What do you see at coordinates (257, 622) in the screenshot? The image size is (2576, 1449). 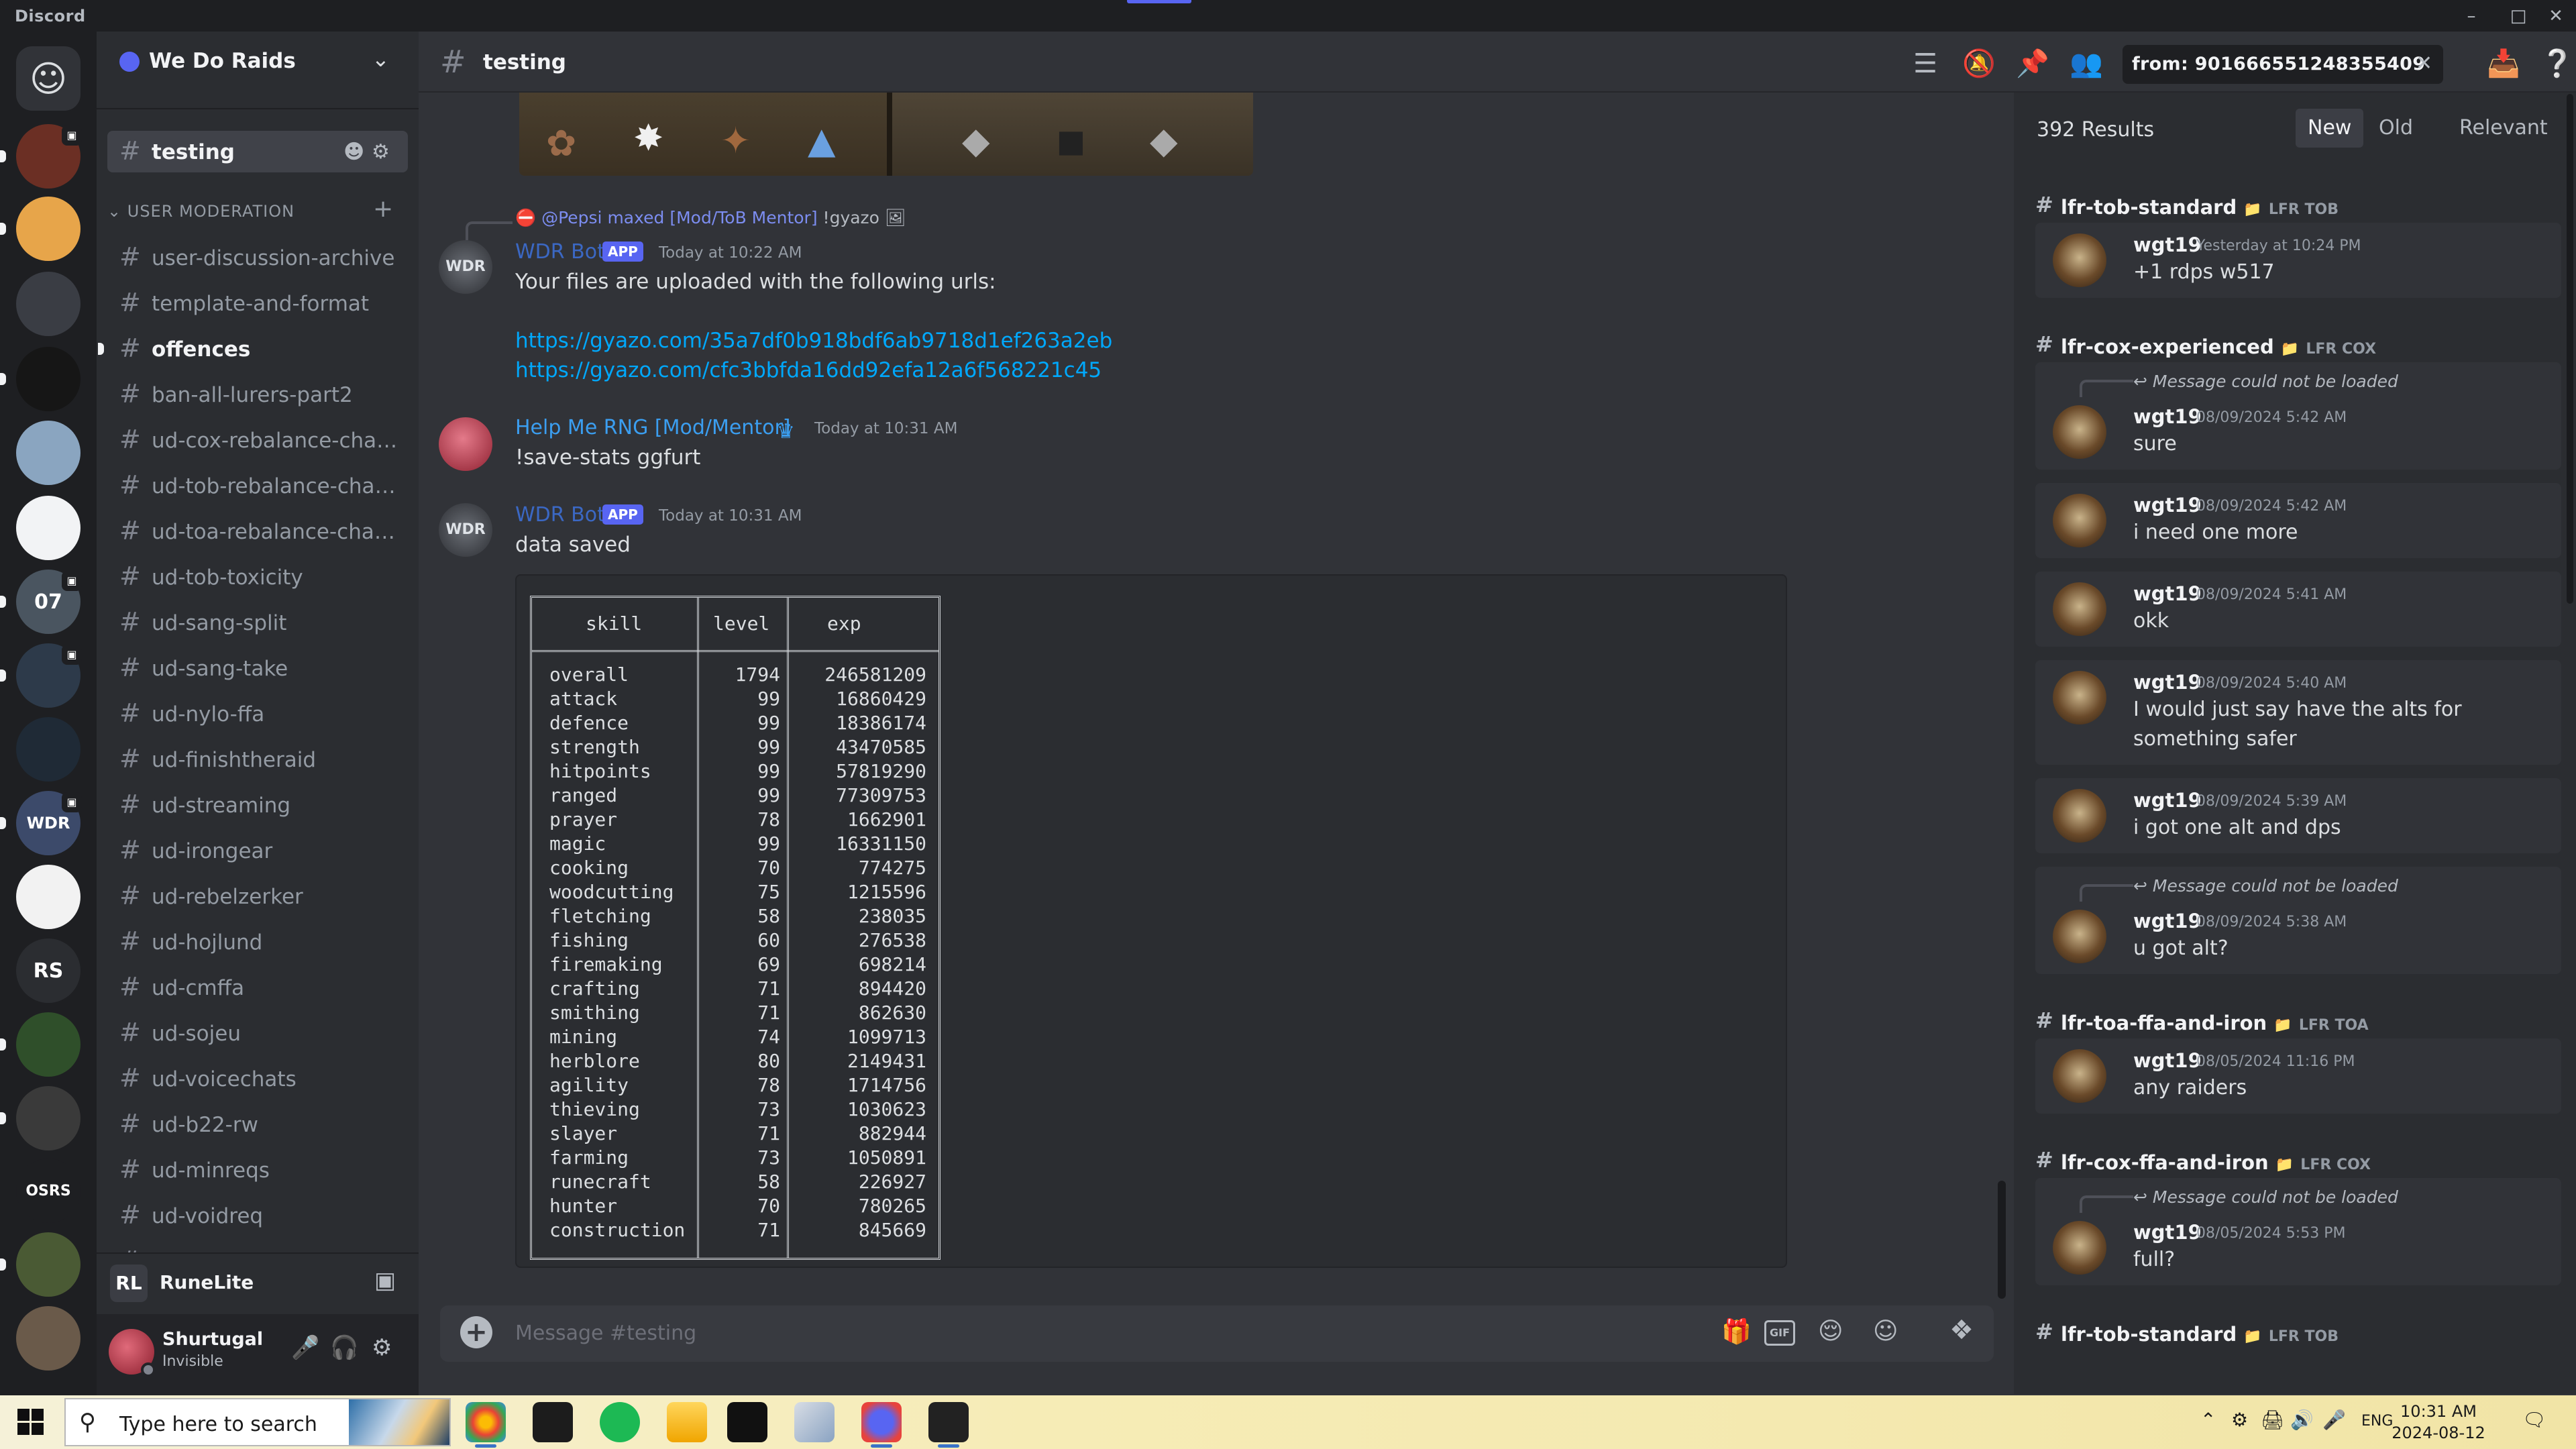 I see `channel-item: # ud-sang-split` at bounding box center [257, 622].